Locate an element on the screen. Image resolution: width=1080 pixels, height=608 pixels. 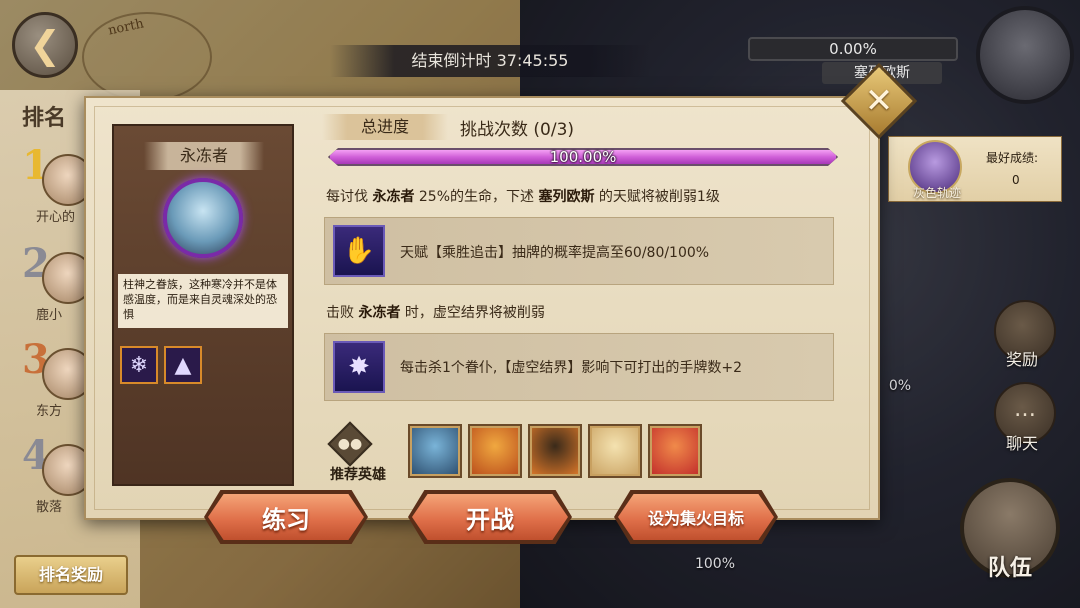
rank-reward-button: 排名奖励 is located at coordinates (71, 575).